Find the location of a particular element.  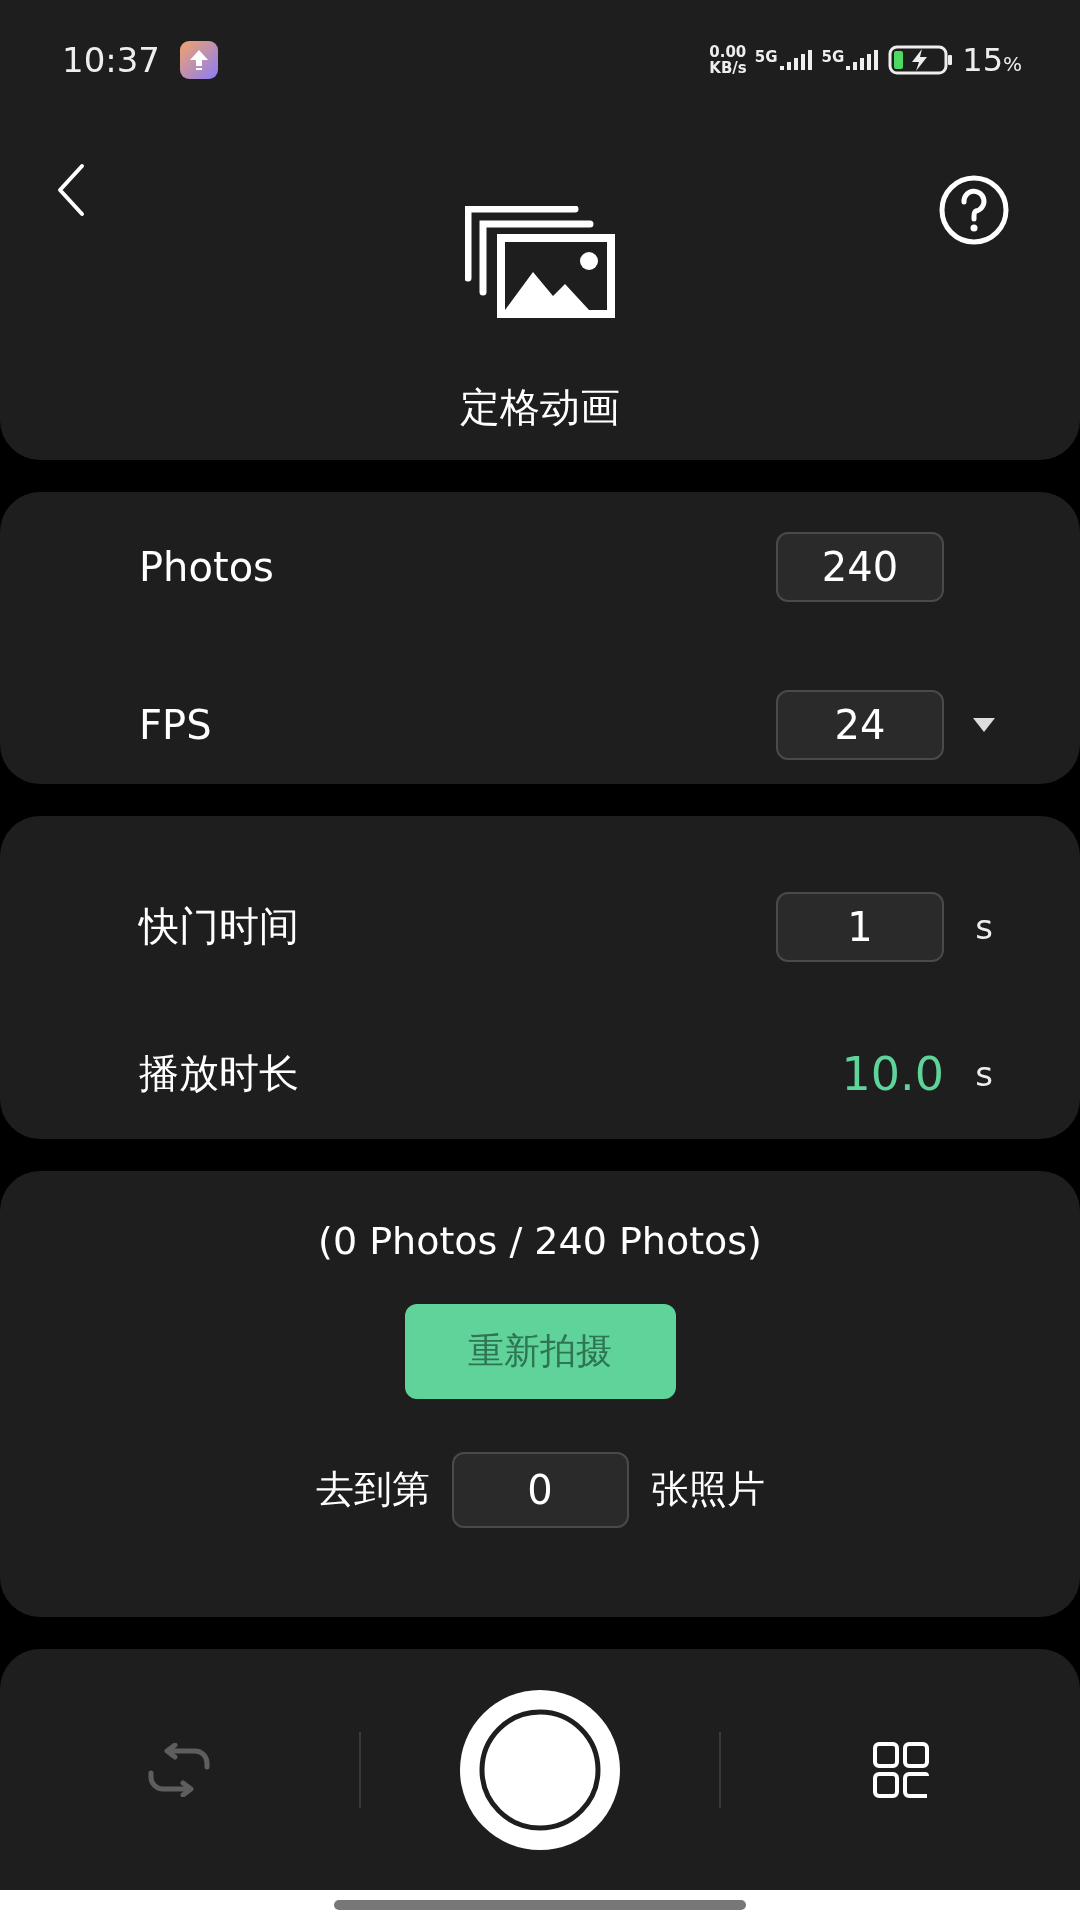

number-field: 240 is located at coordinates (860, 566).